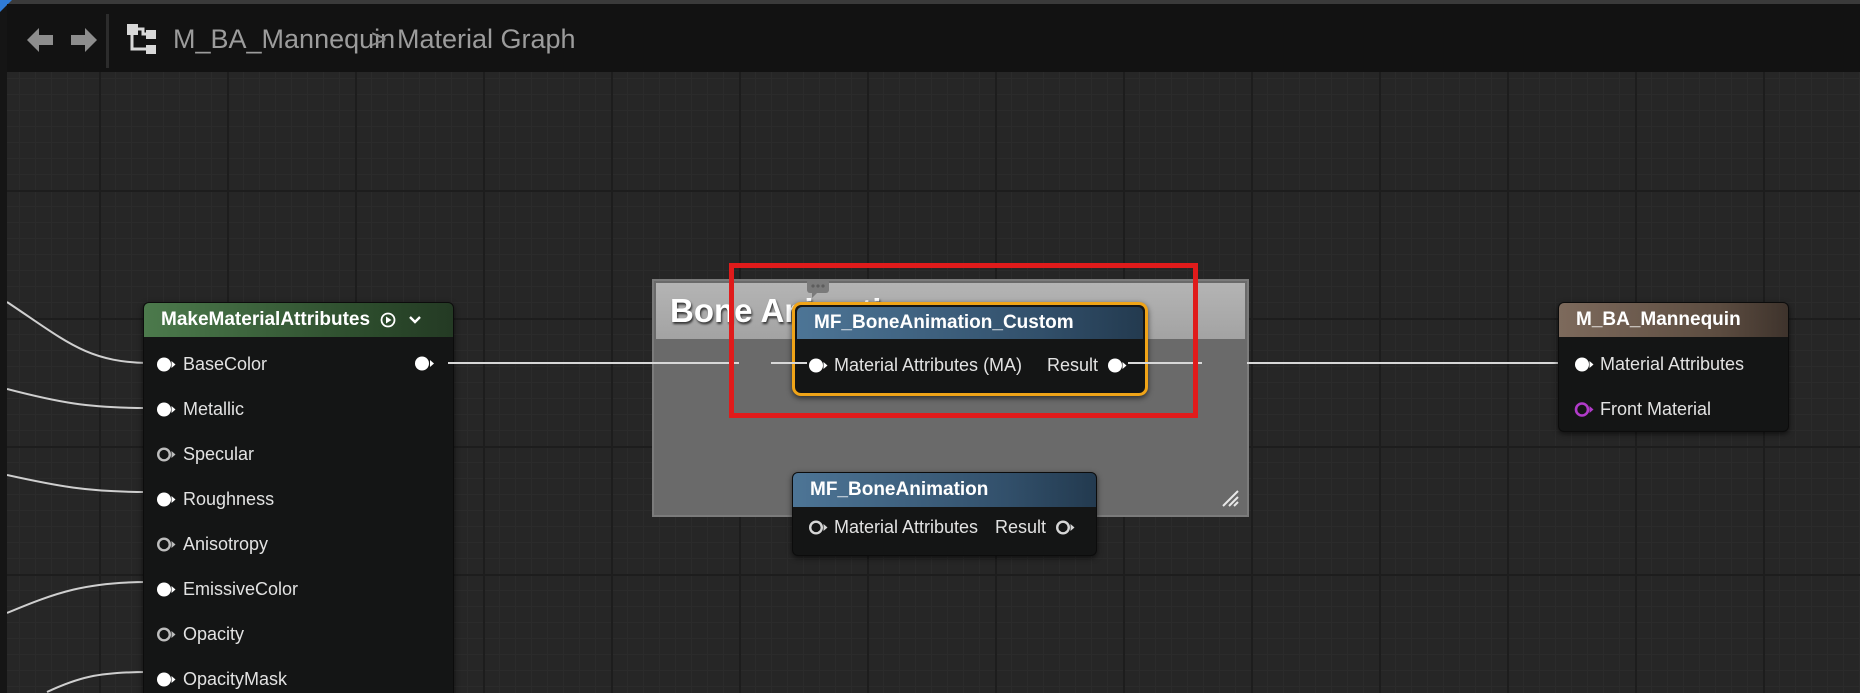  What do you see at coordinates (1583, 409) in the screenshot?
I see `pin-substrate-icon` at bounding box center [1583, 409].